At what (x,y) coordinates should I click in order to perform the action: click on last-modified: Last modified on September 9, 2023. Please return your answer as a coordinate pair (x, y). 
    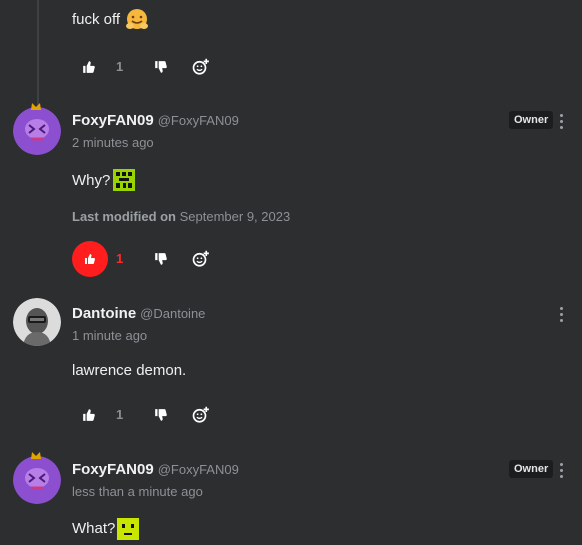
    Looking at the image, I should click on (181, 216).